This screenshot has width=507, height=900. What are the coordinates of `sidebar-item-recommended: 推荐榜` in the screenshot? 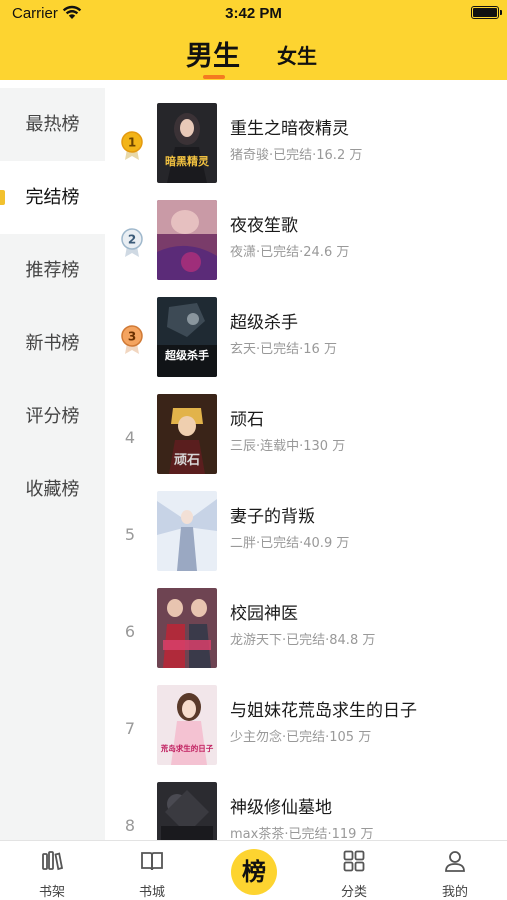 It's located at (52, 270).